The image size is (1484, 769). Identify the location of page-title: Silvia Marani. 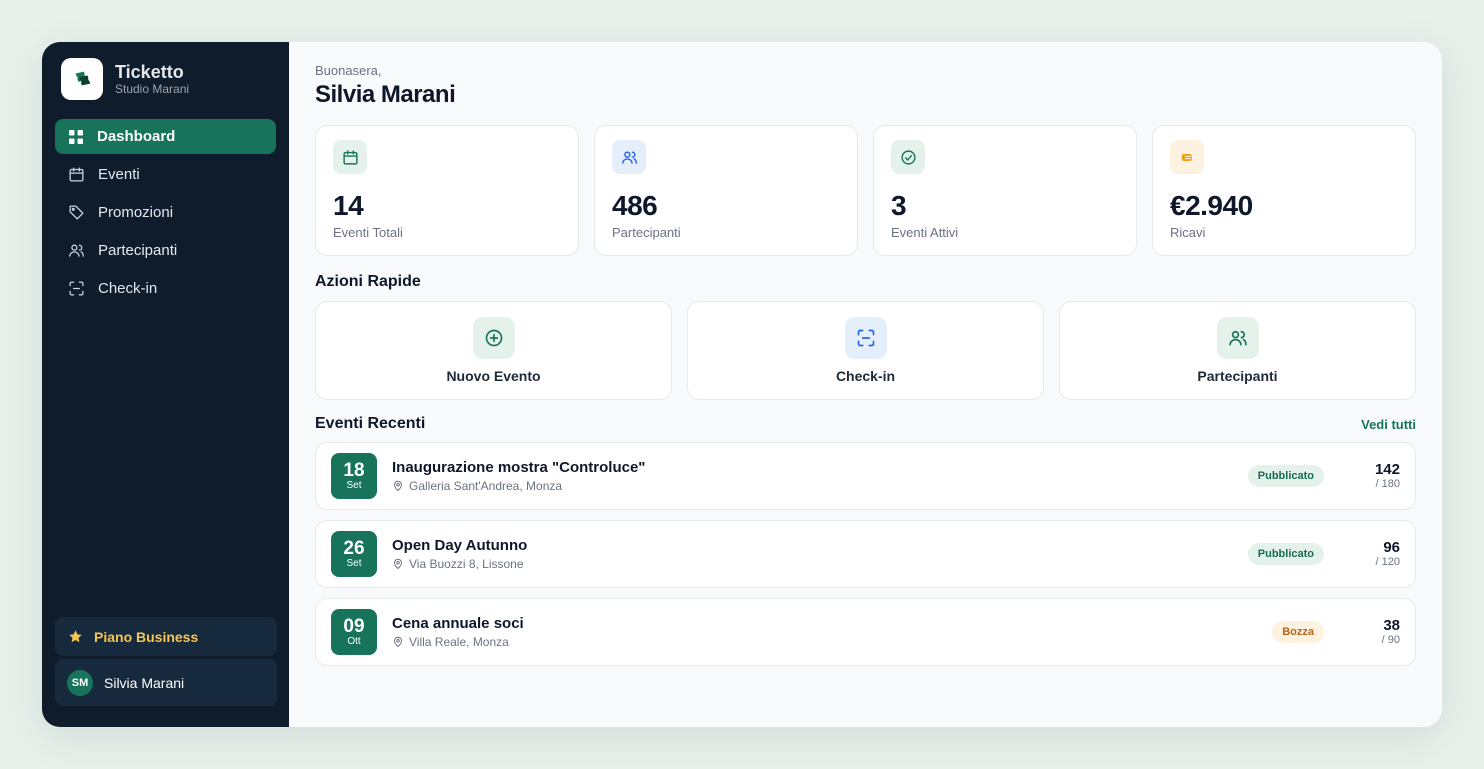
(385, 94).